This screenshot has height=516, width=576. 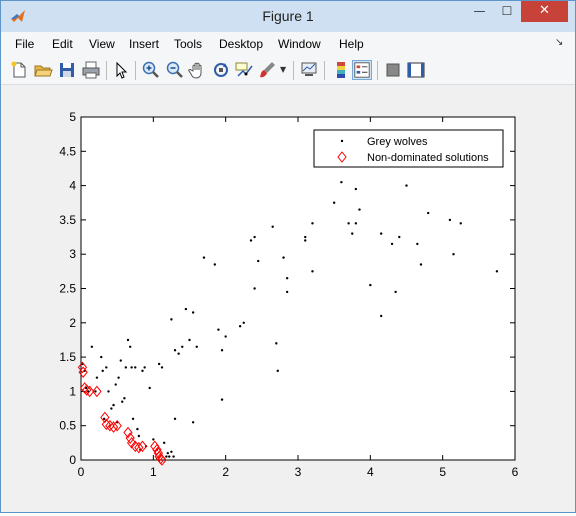 What do you see at coordinates (267, 70) in the screenshot?
I see `brush-icon` at bounding box center [267, 70].